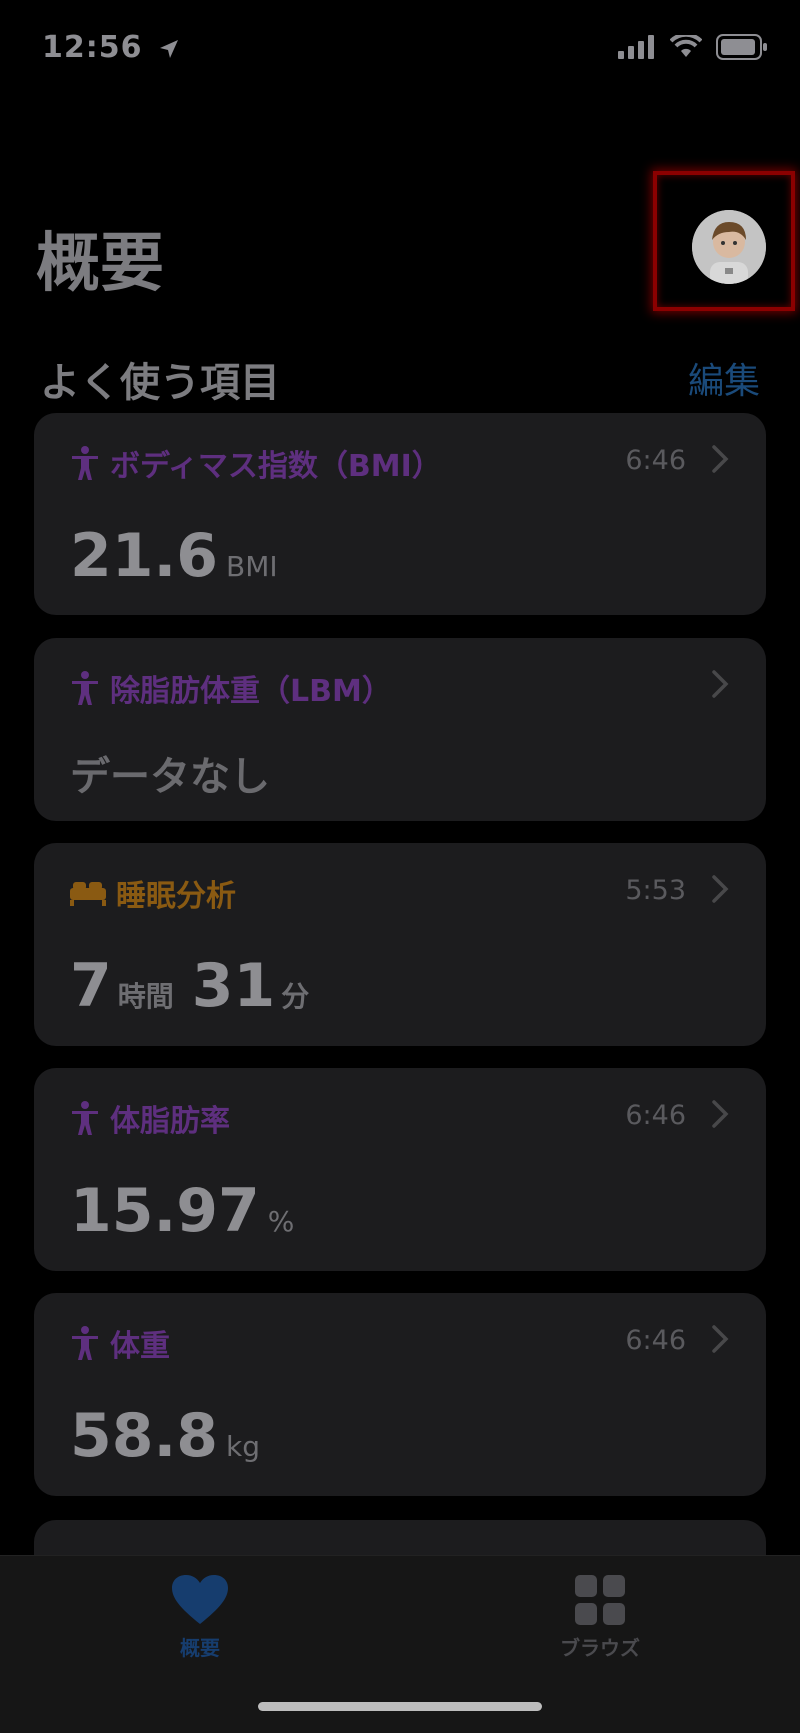  What do you see at coordinates (252, 566) in the screenshot?
I see `value-unit: BMI` at bounding box center [252, 566].